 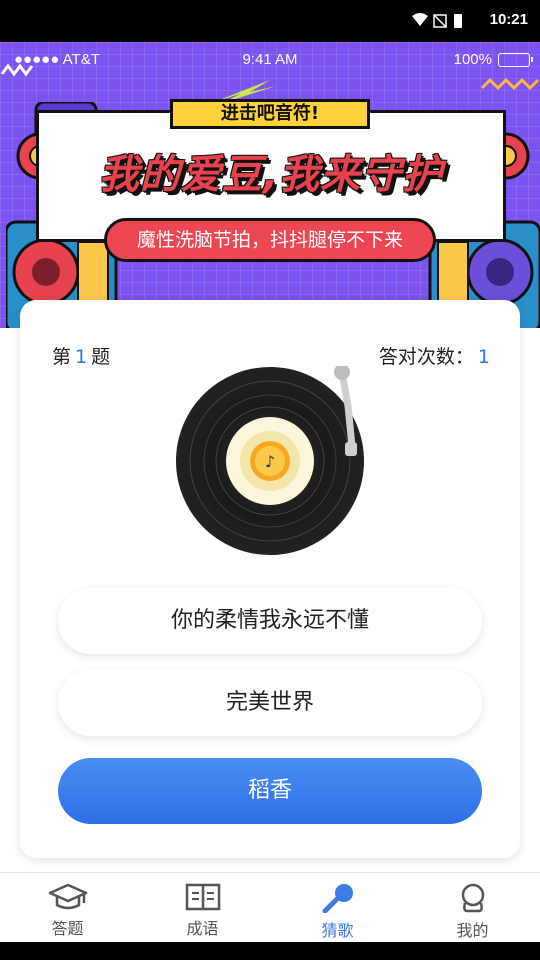 What do you see at coordinates (270, 114) in the screenshot?
I see `banner-tag: 进击吧音符!` at bounding box center [270, 114].